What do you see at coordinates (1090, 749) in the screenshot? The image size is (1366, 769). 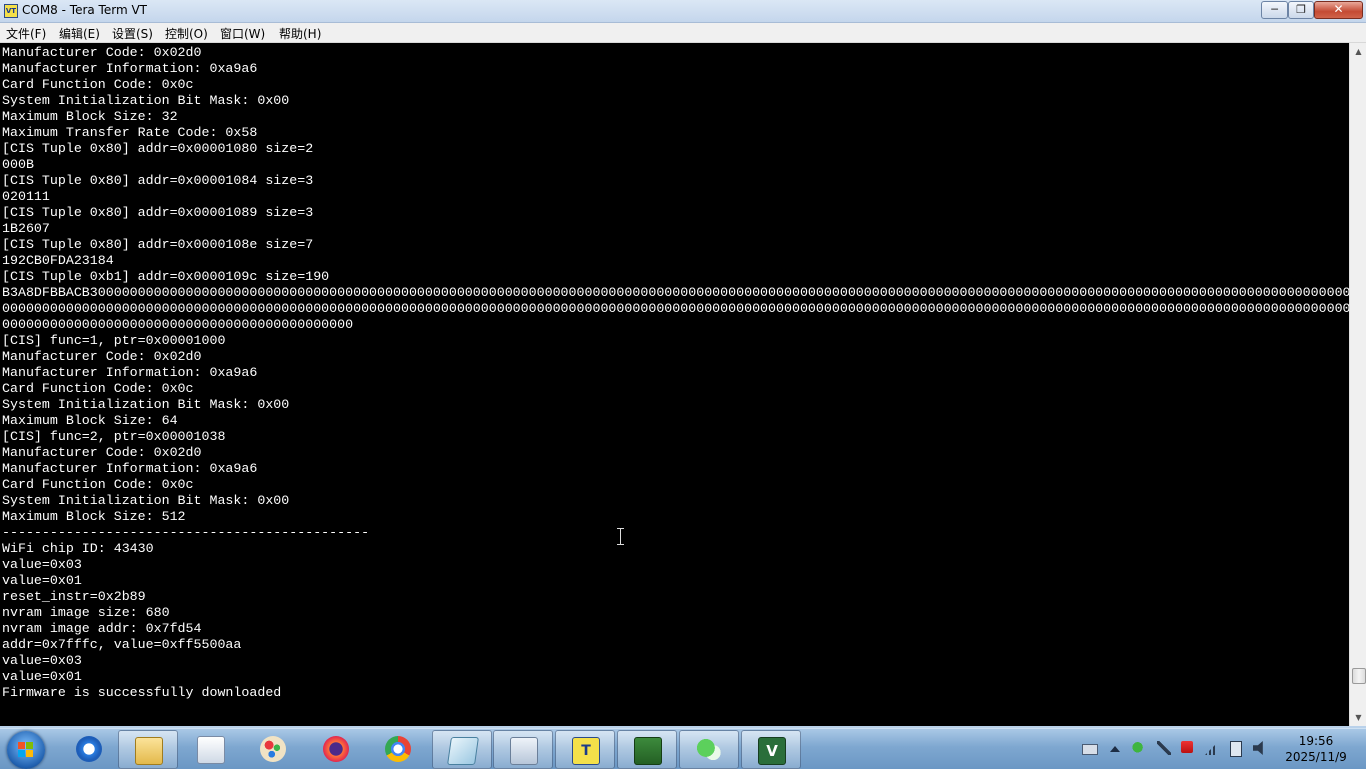 I see `keyboard-icon` at bounding box center [1090, 749].